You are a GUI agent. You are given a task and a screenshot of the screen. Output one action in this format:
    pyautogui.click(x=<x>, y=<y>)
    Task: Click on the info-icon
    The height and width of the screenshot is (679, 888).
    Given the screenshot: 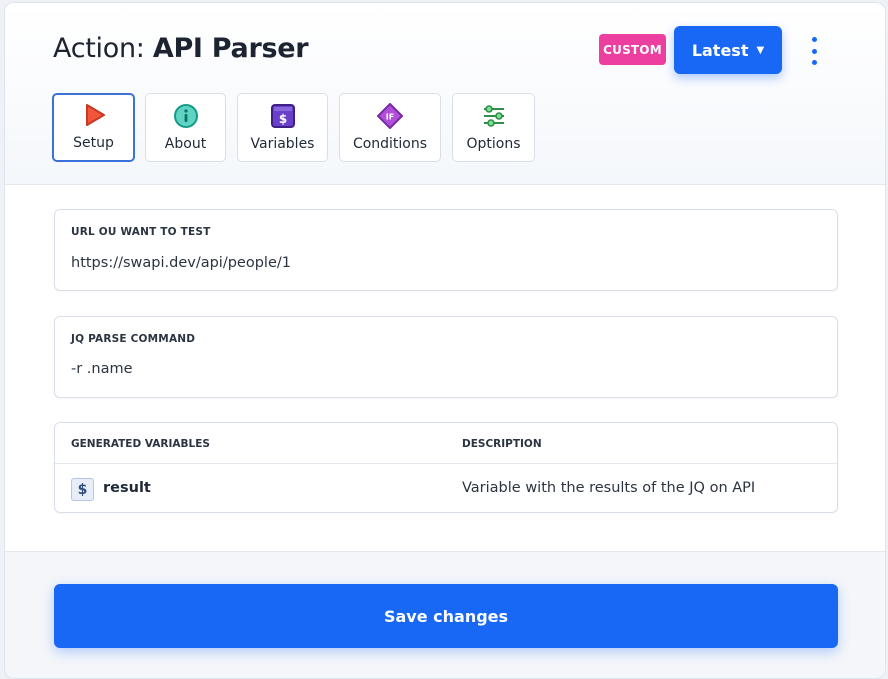 What is the action you would take?
    pyautogui.click(x=186, y=116)
    